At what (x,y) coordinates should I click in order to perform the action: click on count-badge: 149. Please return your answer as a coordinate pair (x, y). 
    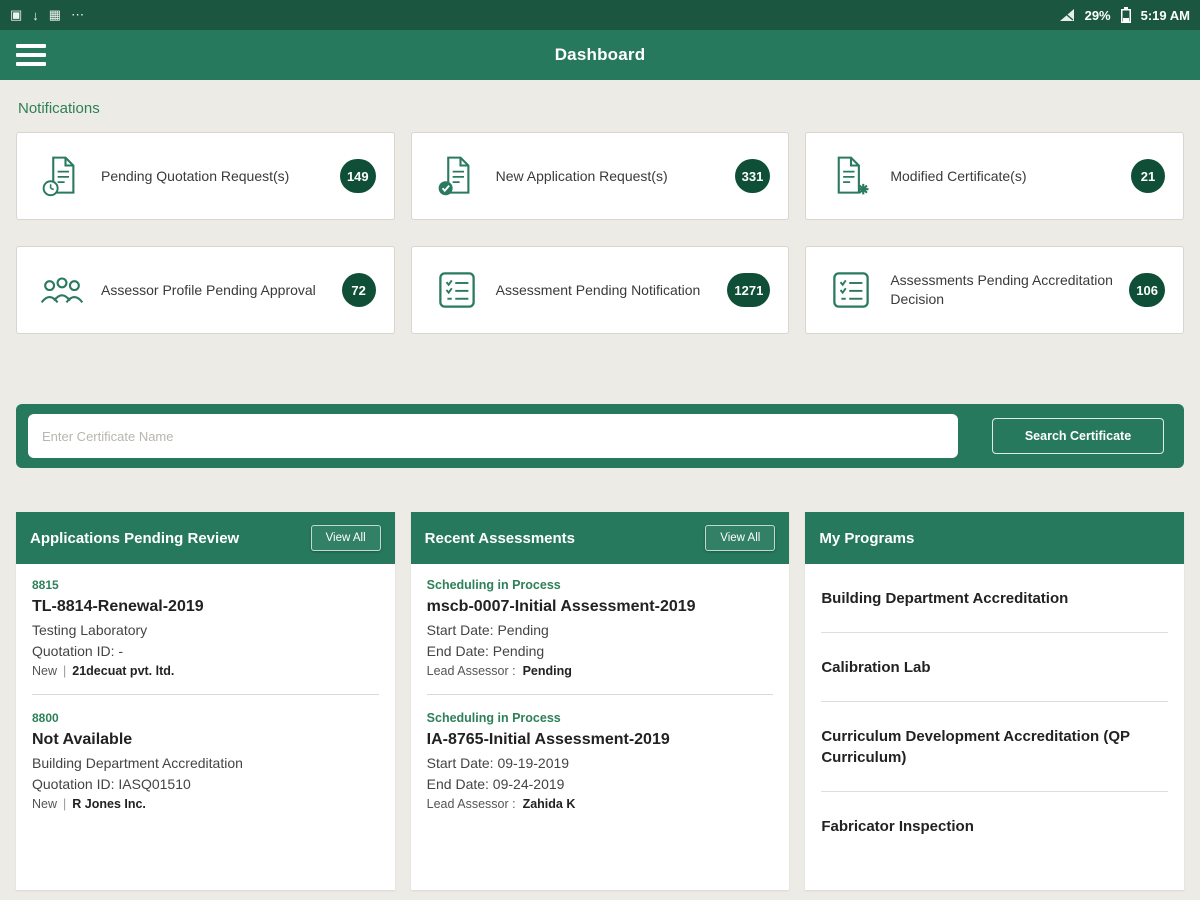
    Looking at the image, I should click on (357, 176).